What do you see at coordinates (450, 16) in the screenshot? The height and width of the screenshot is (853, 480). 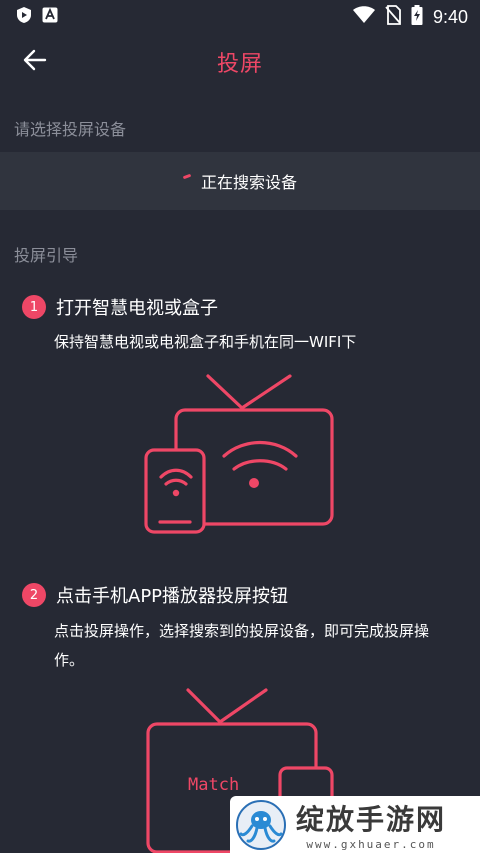 I see `status-time: 9:40` at bounding box center [450, 16].